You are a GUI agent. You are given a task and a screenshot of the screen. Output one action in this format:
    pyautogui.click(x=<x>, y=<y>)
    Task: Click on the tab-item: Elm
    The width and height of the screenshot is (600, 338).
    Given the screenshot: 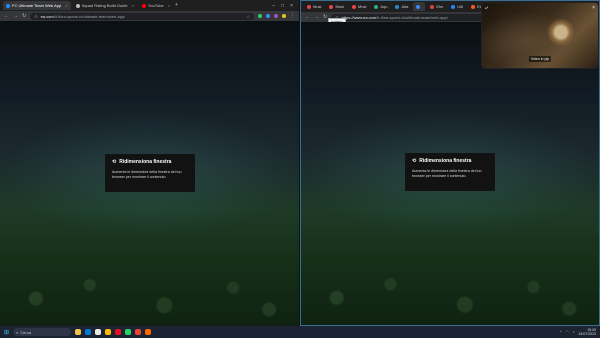 What is the action you would take?
    pyautogui.click(x=436, y=6)
    